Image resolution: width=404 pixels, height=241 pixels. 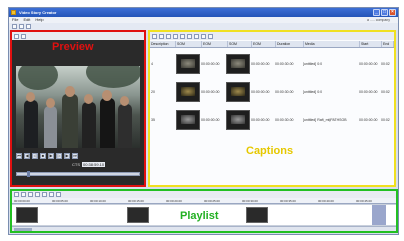 What do you see at coordinates (58, 194) in the screenshot?
I see `marker-icon` at bounding box center [58, 194].